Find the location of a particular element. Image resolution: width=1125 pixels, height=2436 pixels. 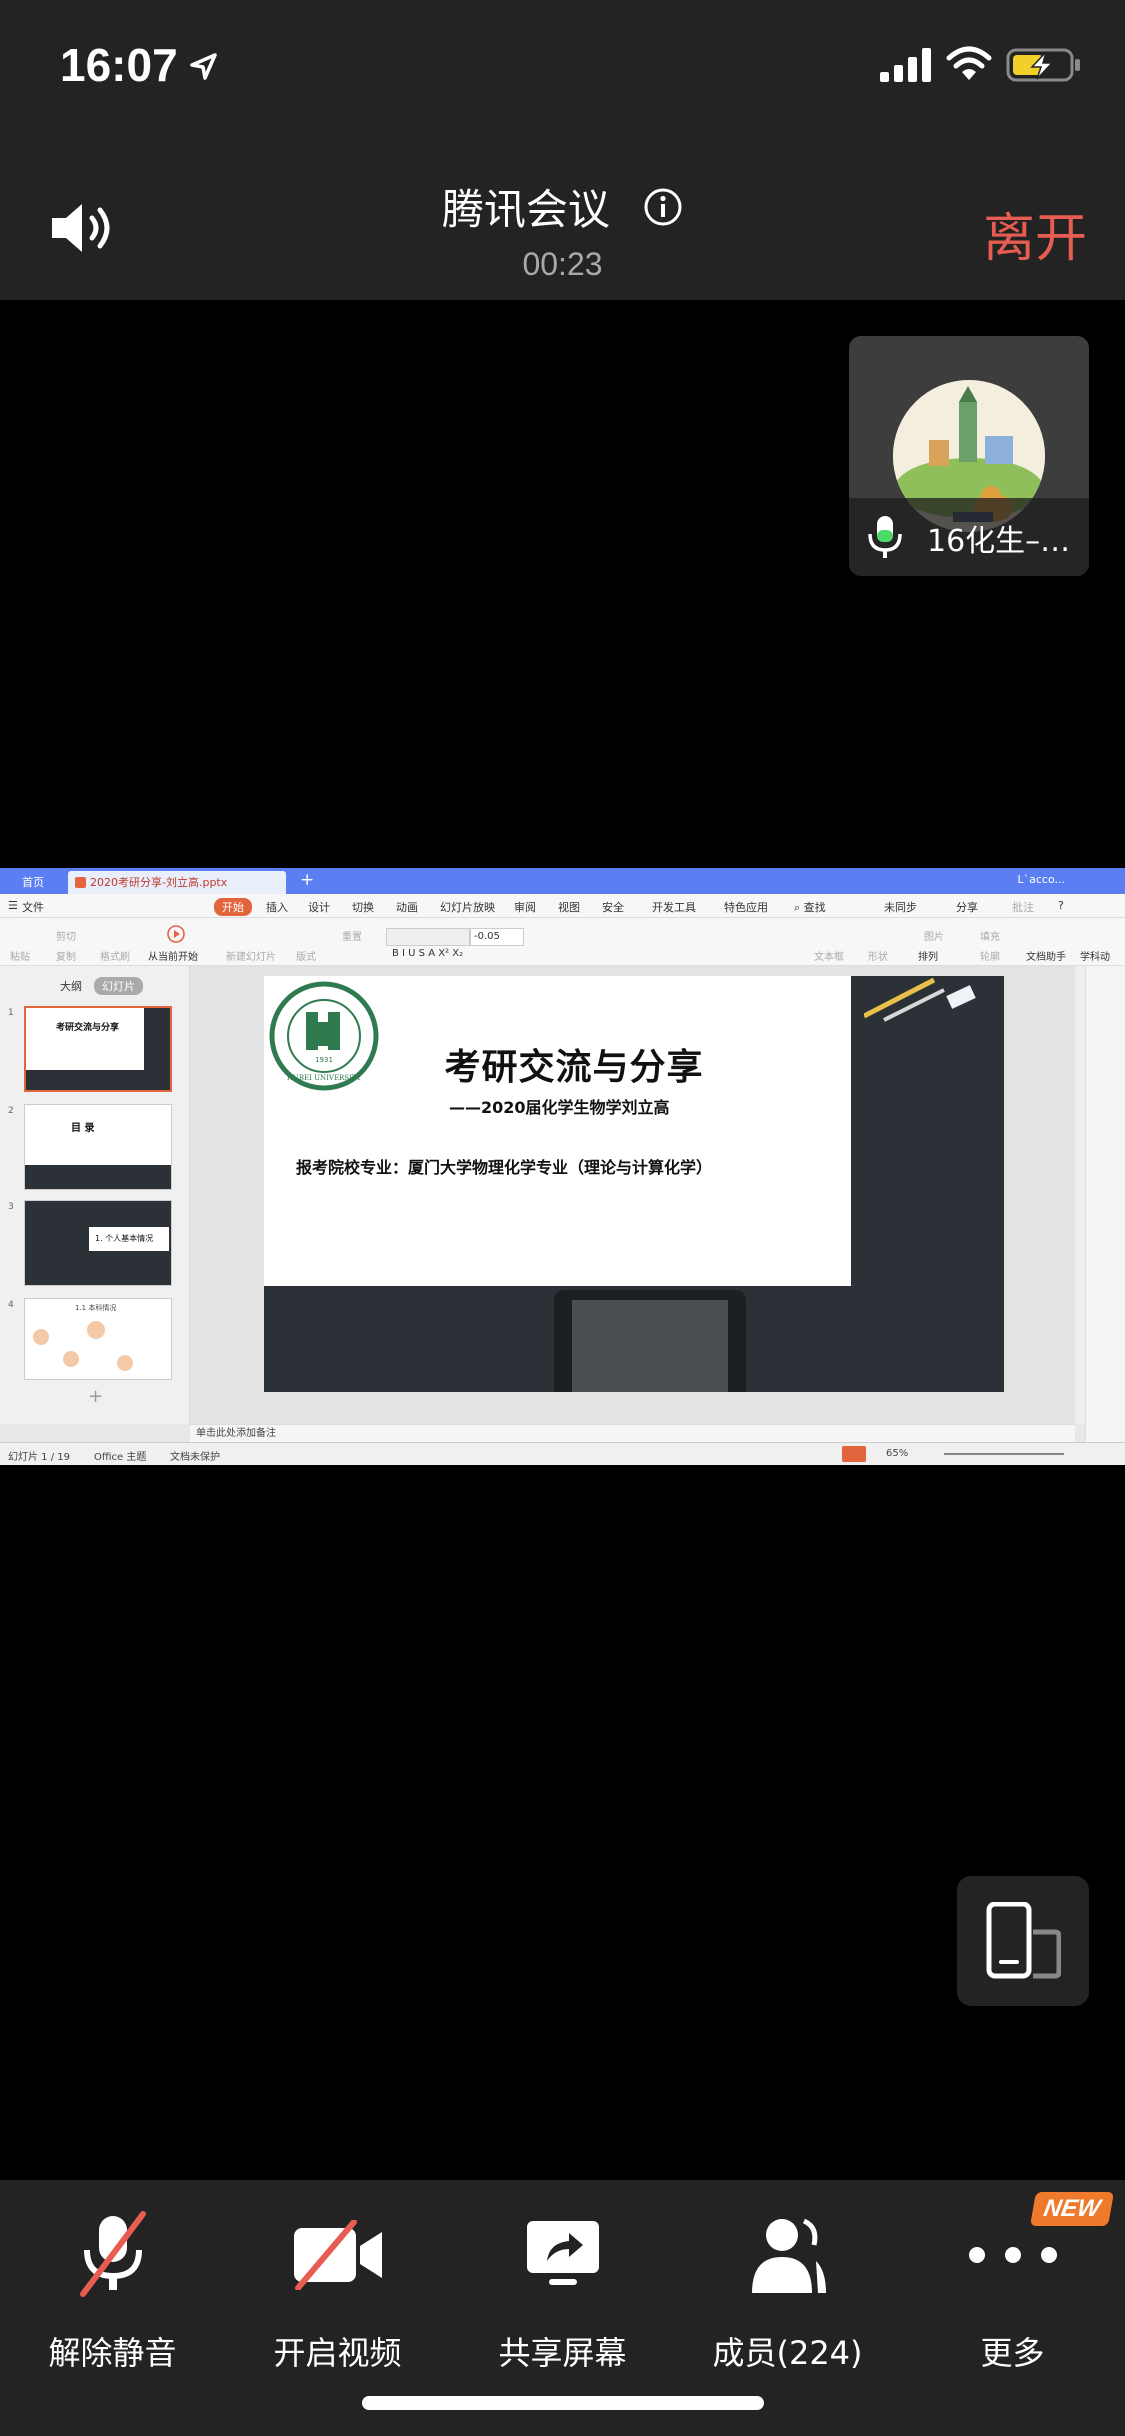

leave-button: 离开 is located at coordinates (1035, 233).